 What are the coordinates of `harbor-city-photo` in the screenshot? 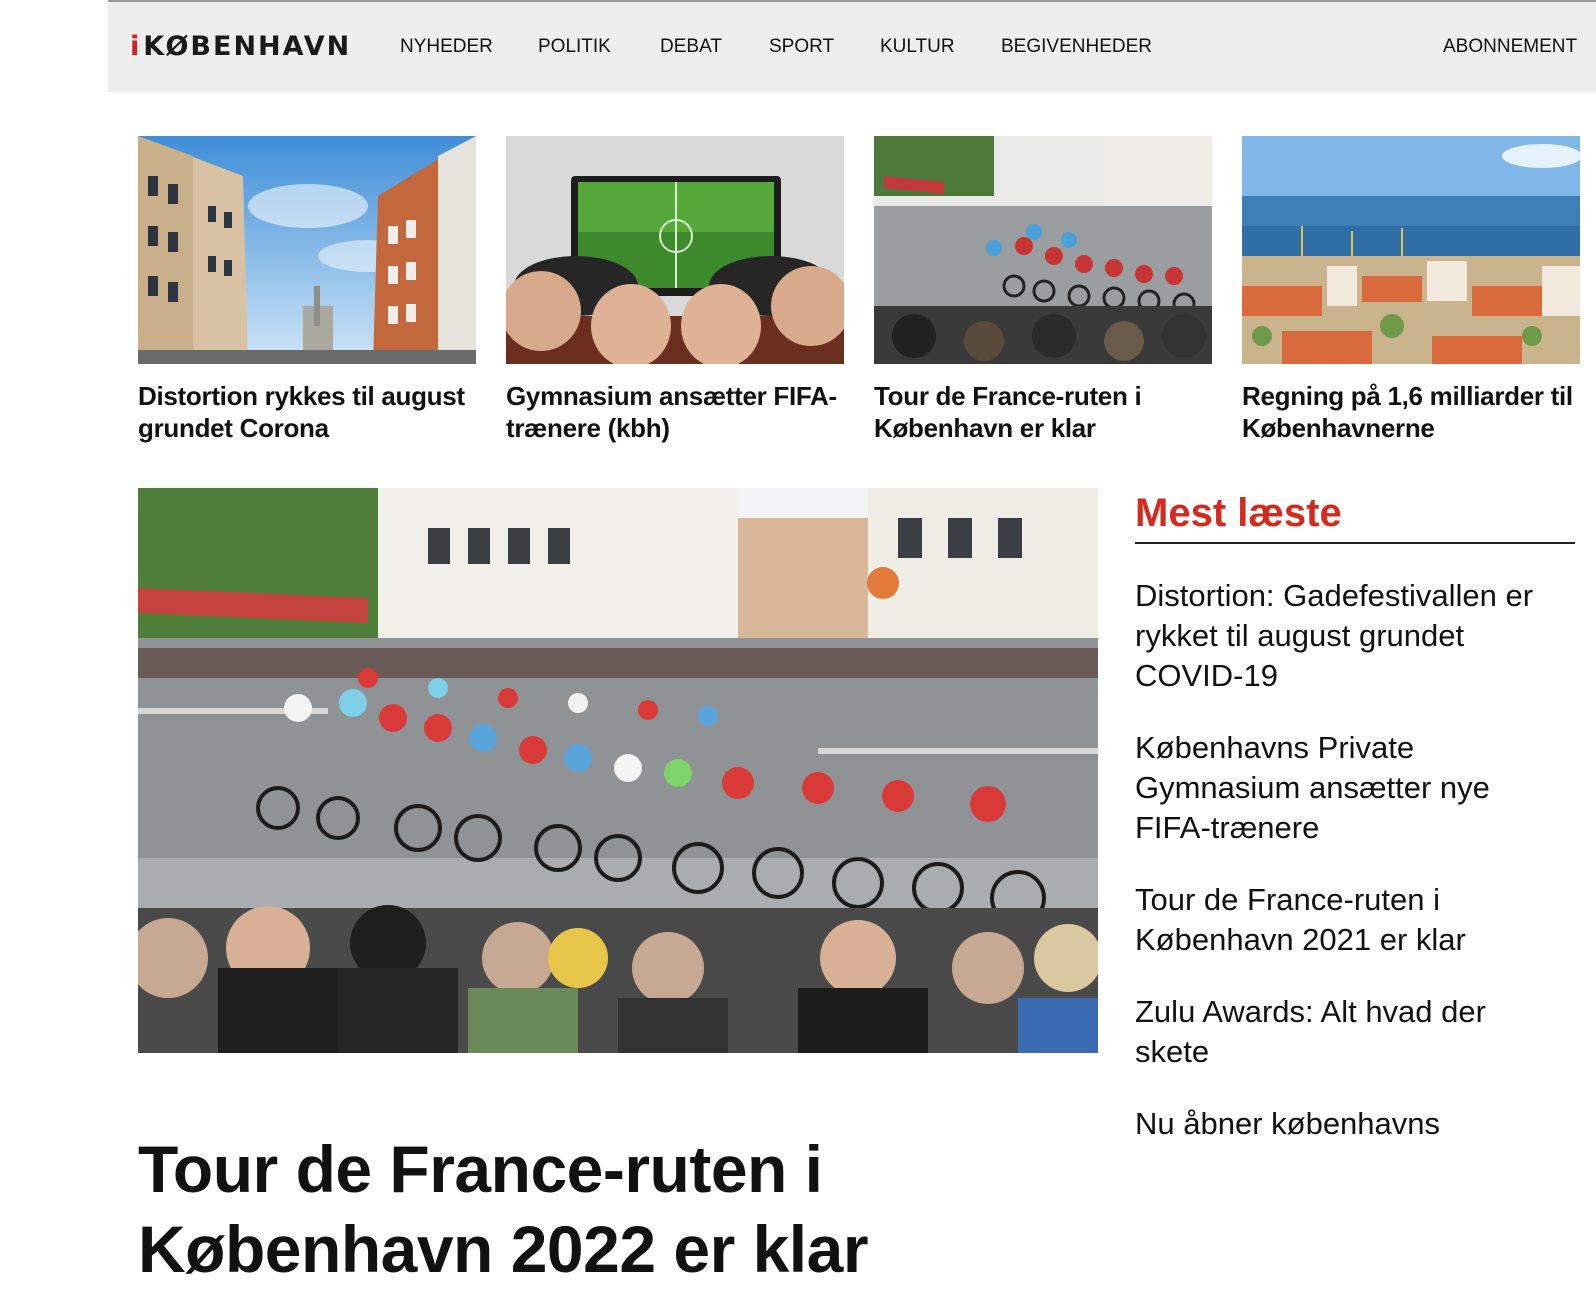 It's located at (1411, 250).